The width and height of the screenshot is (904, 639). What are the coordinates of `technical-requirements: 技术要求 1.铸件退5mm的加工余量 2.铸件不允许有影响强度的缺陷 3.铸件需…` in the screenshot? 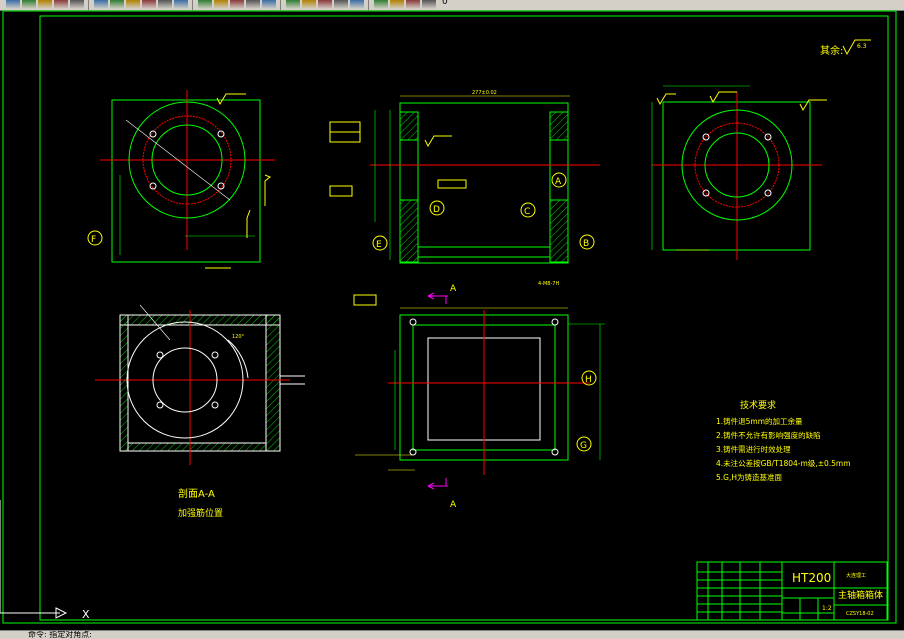 It's located at (783, 440).